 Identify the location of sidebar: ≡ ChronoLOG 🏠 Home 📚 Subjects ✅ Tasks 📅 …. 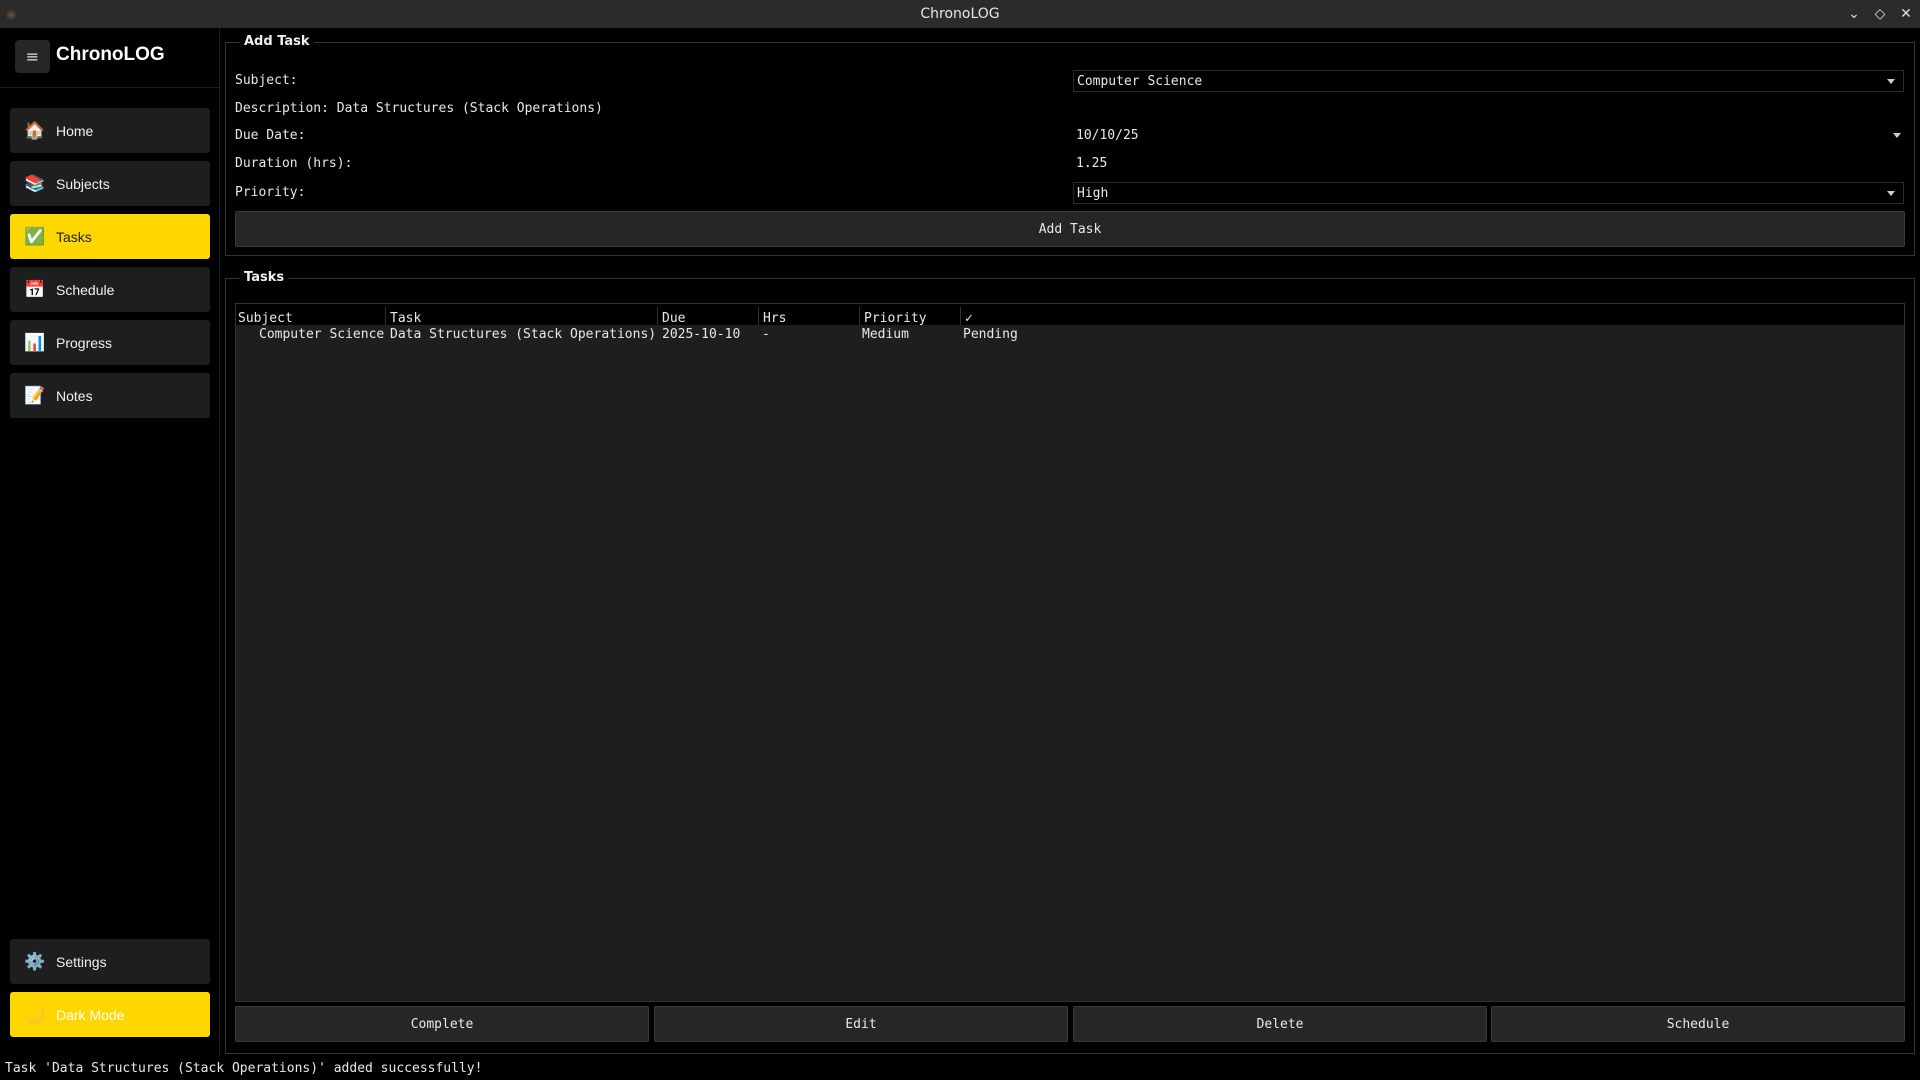
(110, 542).